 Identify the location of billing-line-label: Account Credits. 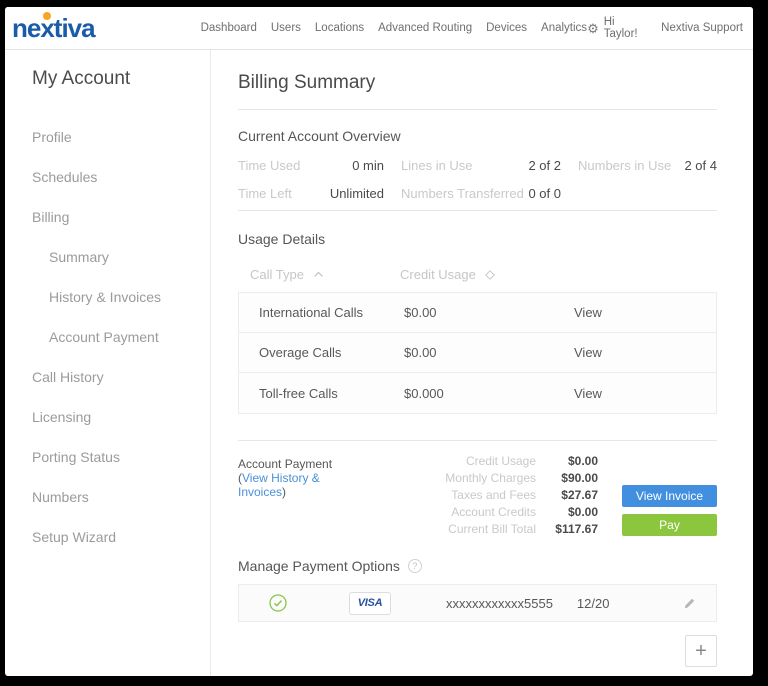
(493, 512).